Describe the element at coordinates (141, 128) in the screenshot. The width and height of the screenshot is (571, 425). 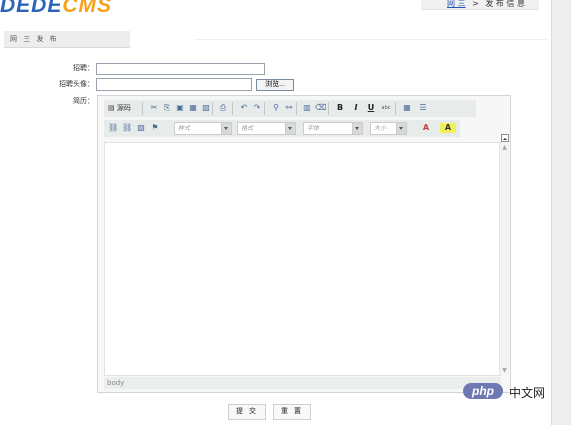
I see `image-icon: ▨` at that location.